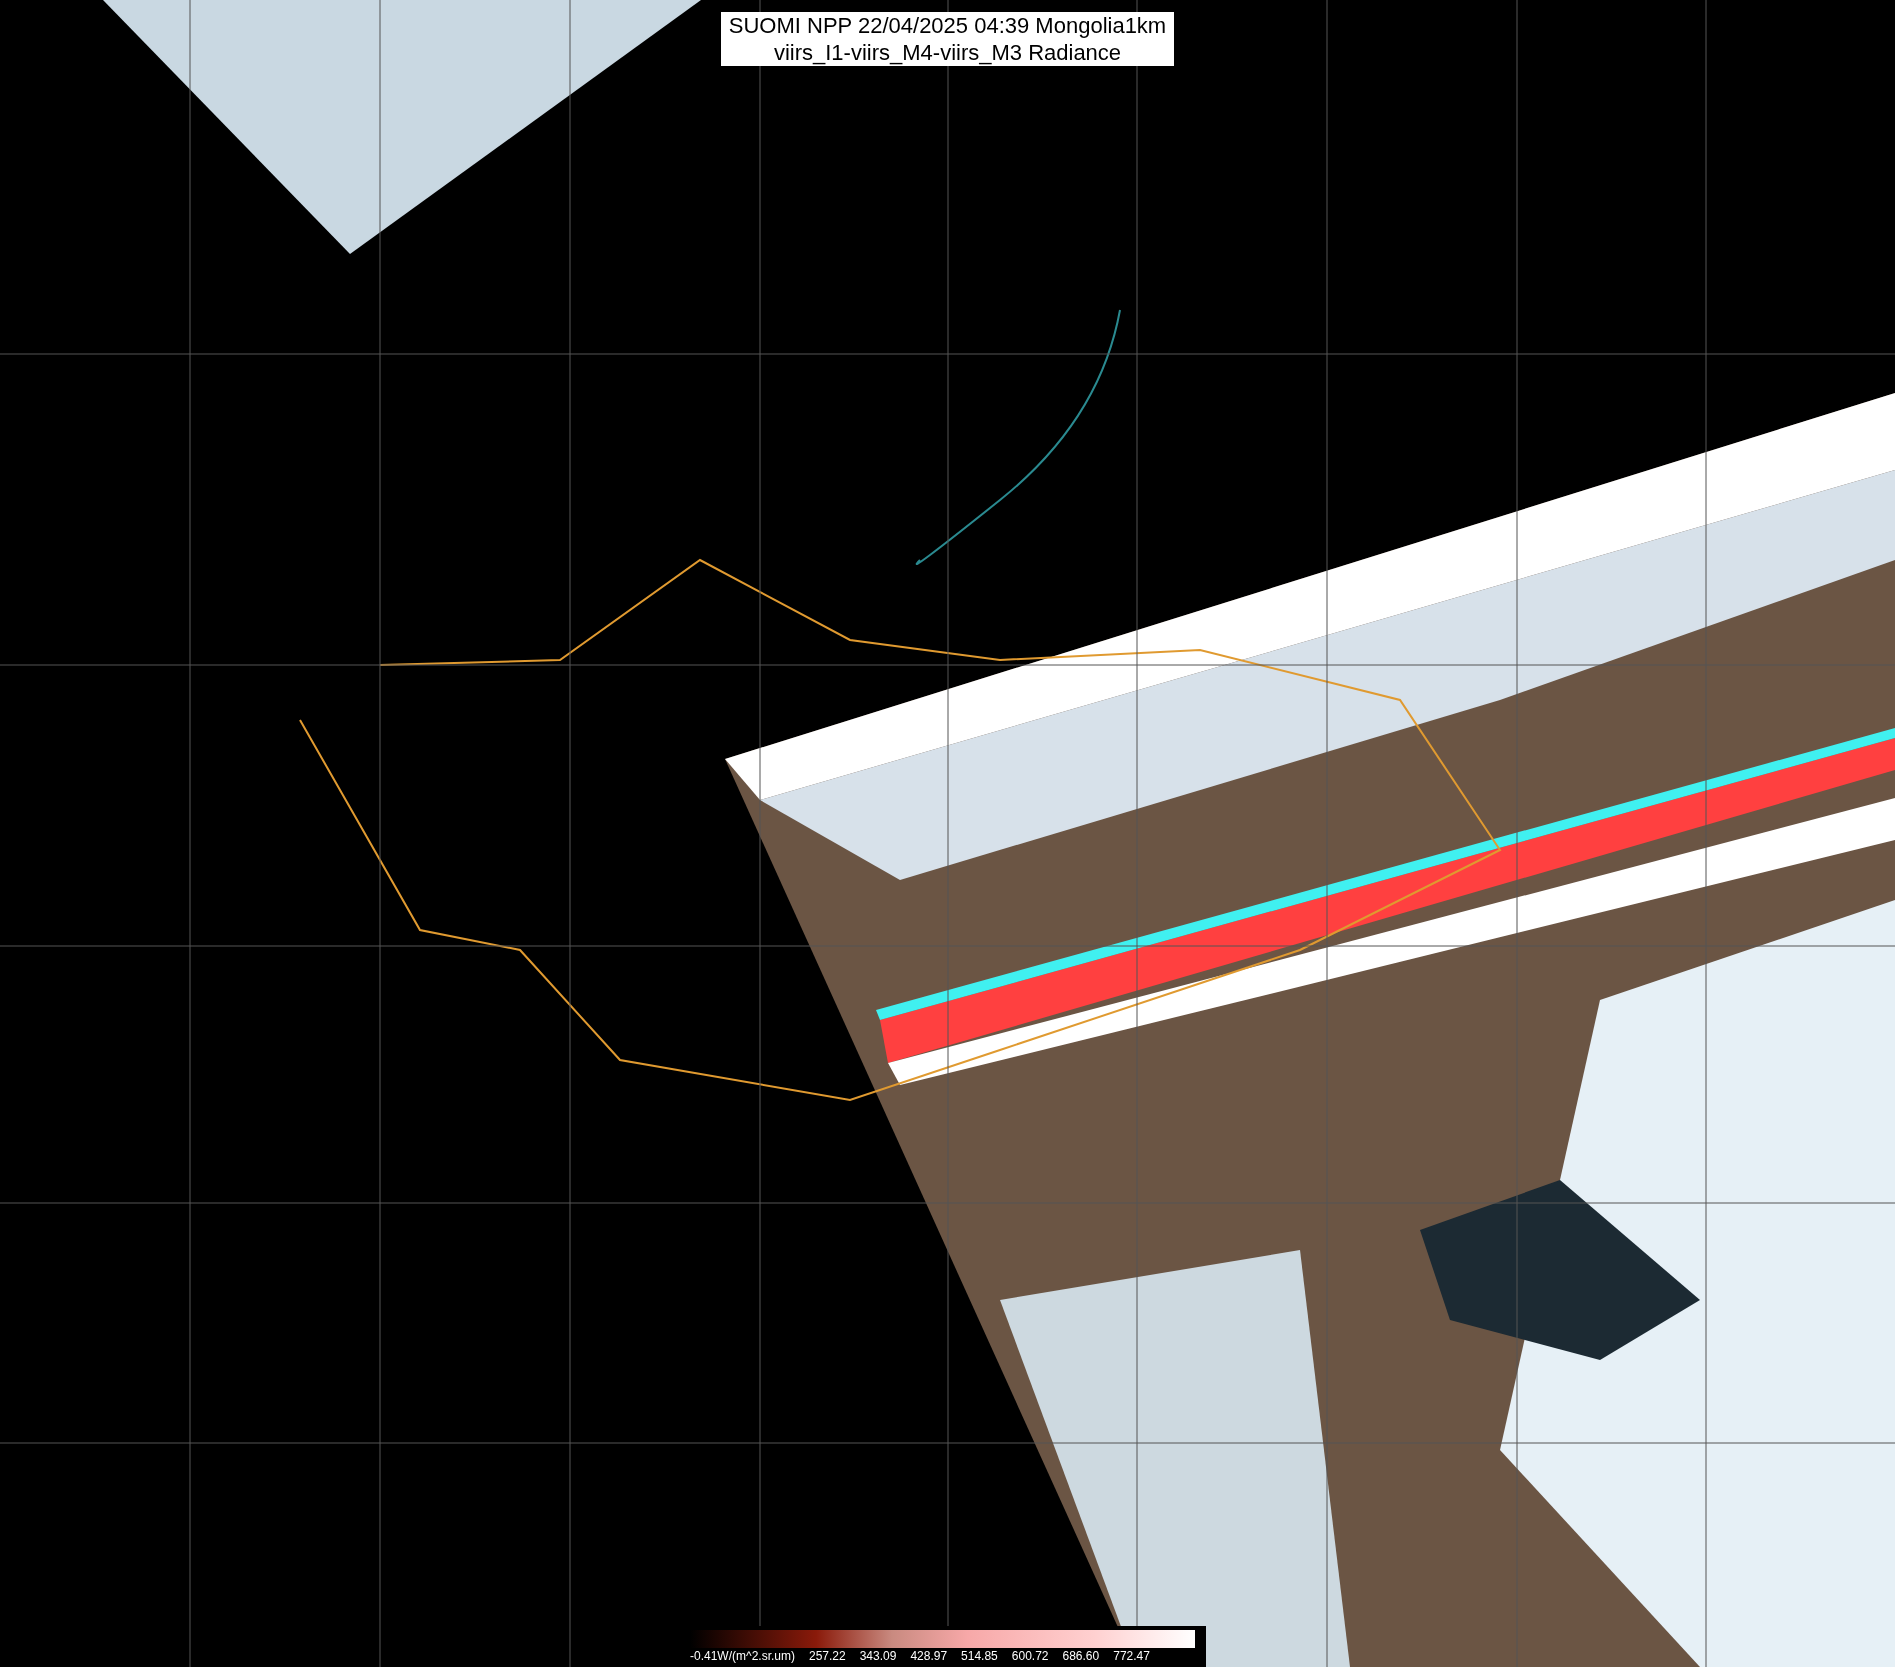  What do you see at coordinates (929, 1656) in the screenshot?
I see `colorbar-tick-label: 428.97` at bounding box center [929, 1656].